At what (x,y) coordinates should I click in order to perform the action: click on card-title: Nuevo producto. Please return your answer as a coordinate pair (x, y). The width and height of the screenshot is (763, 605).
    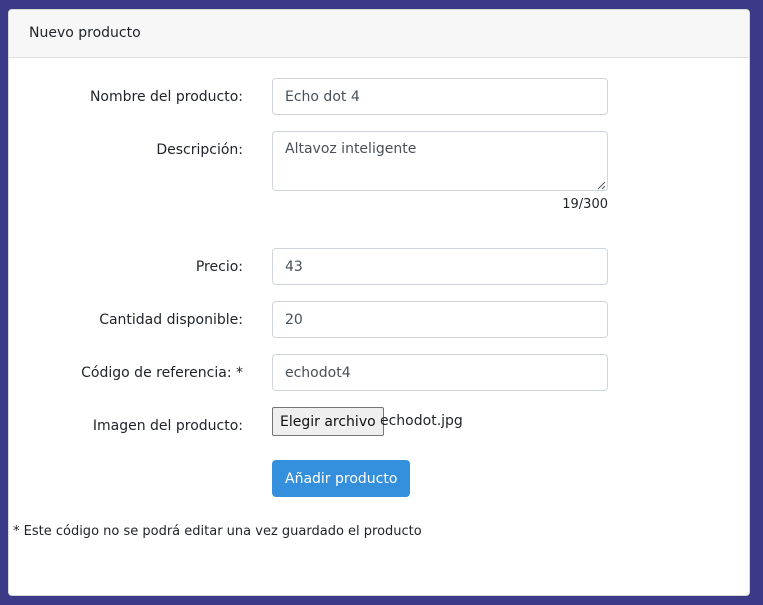
    Looking at the image, I should click on (85, 33).